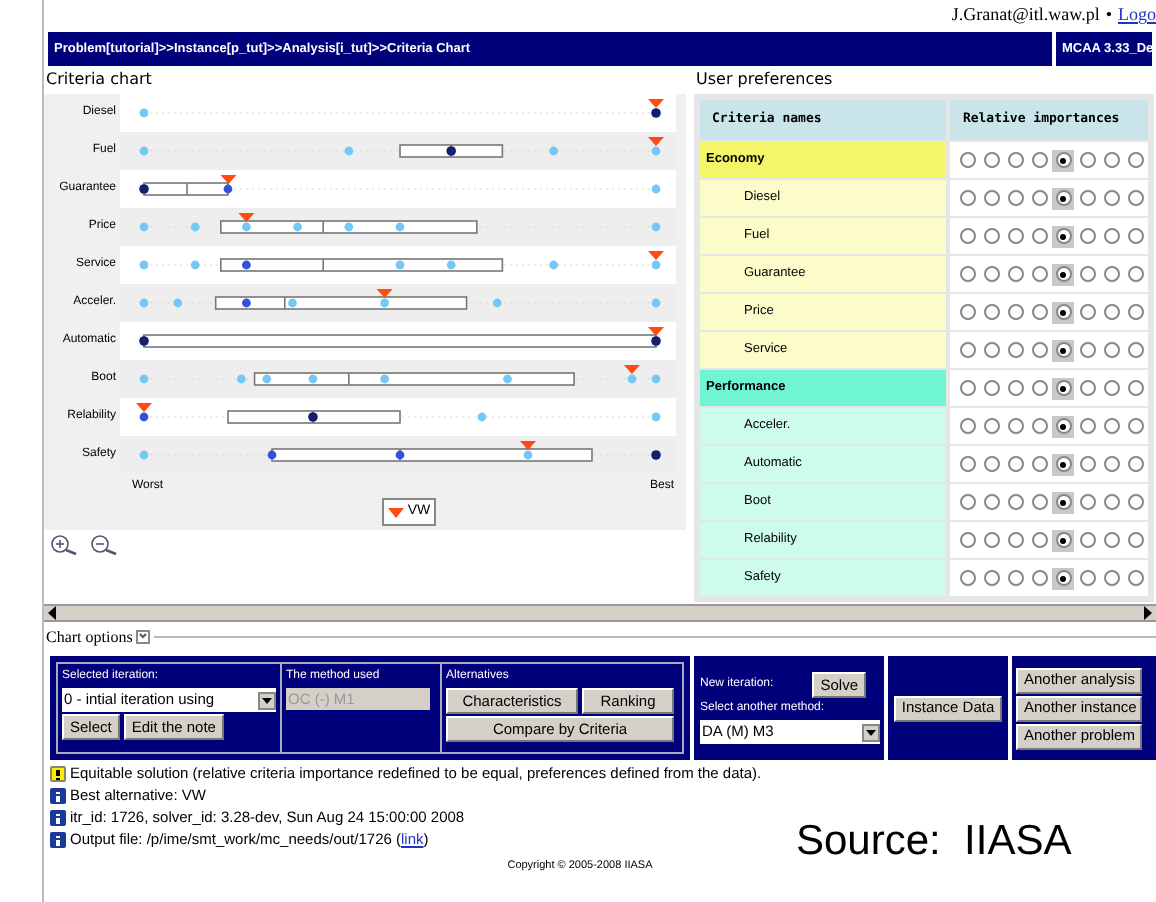  Describe the element at coordinates (104, 545) in the screenshot. I see `zoom-out-icon` at that location.